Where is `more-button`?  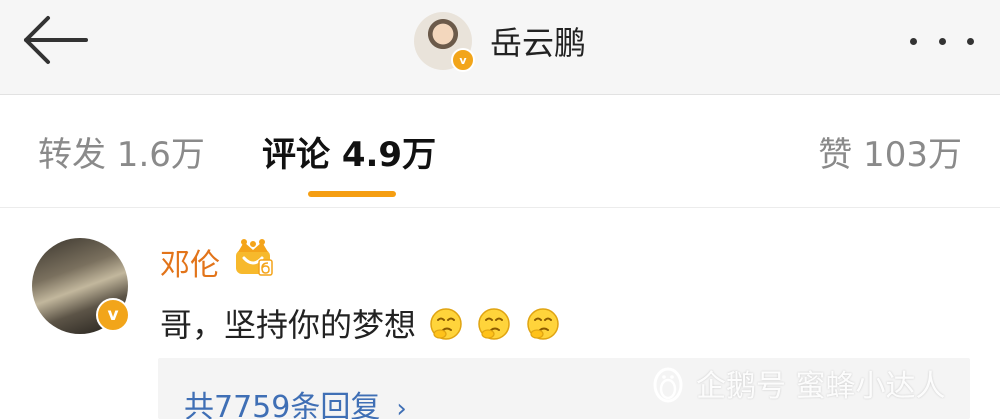 more-button is located at coordinates (942, 41).